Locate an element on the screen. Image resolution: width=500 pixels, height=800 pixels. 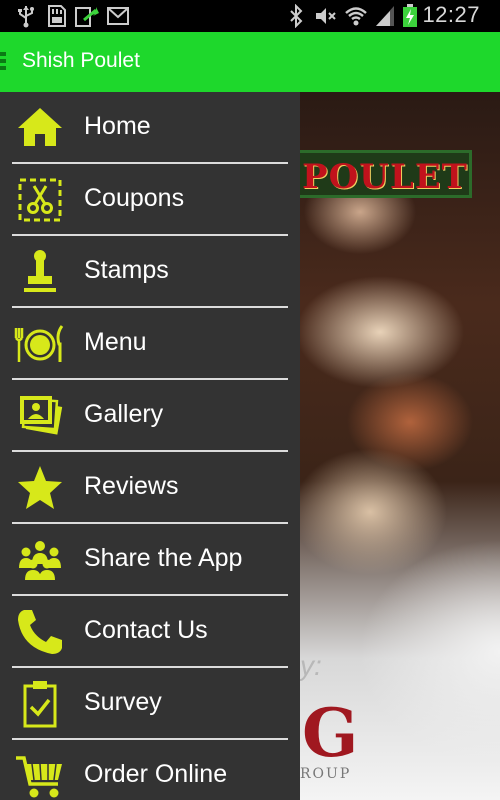
nav-item-contact-us: Contact Us is located at coordinates (150, 632).